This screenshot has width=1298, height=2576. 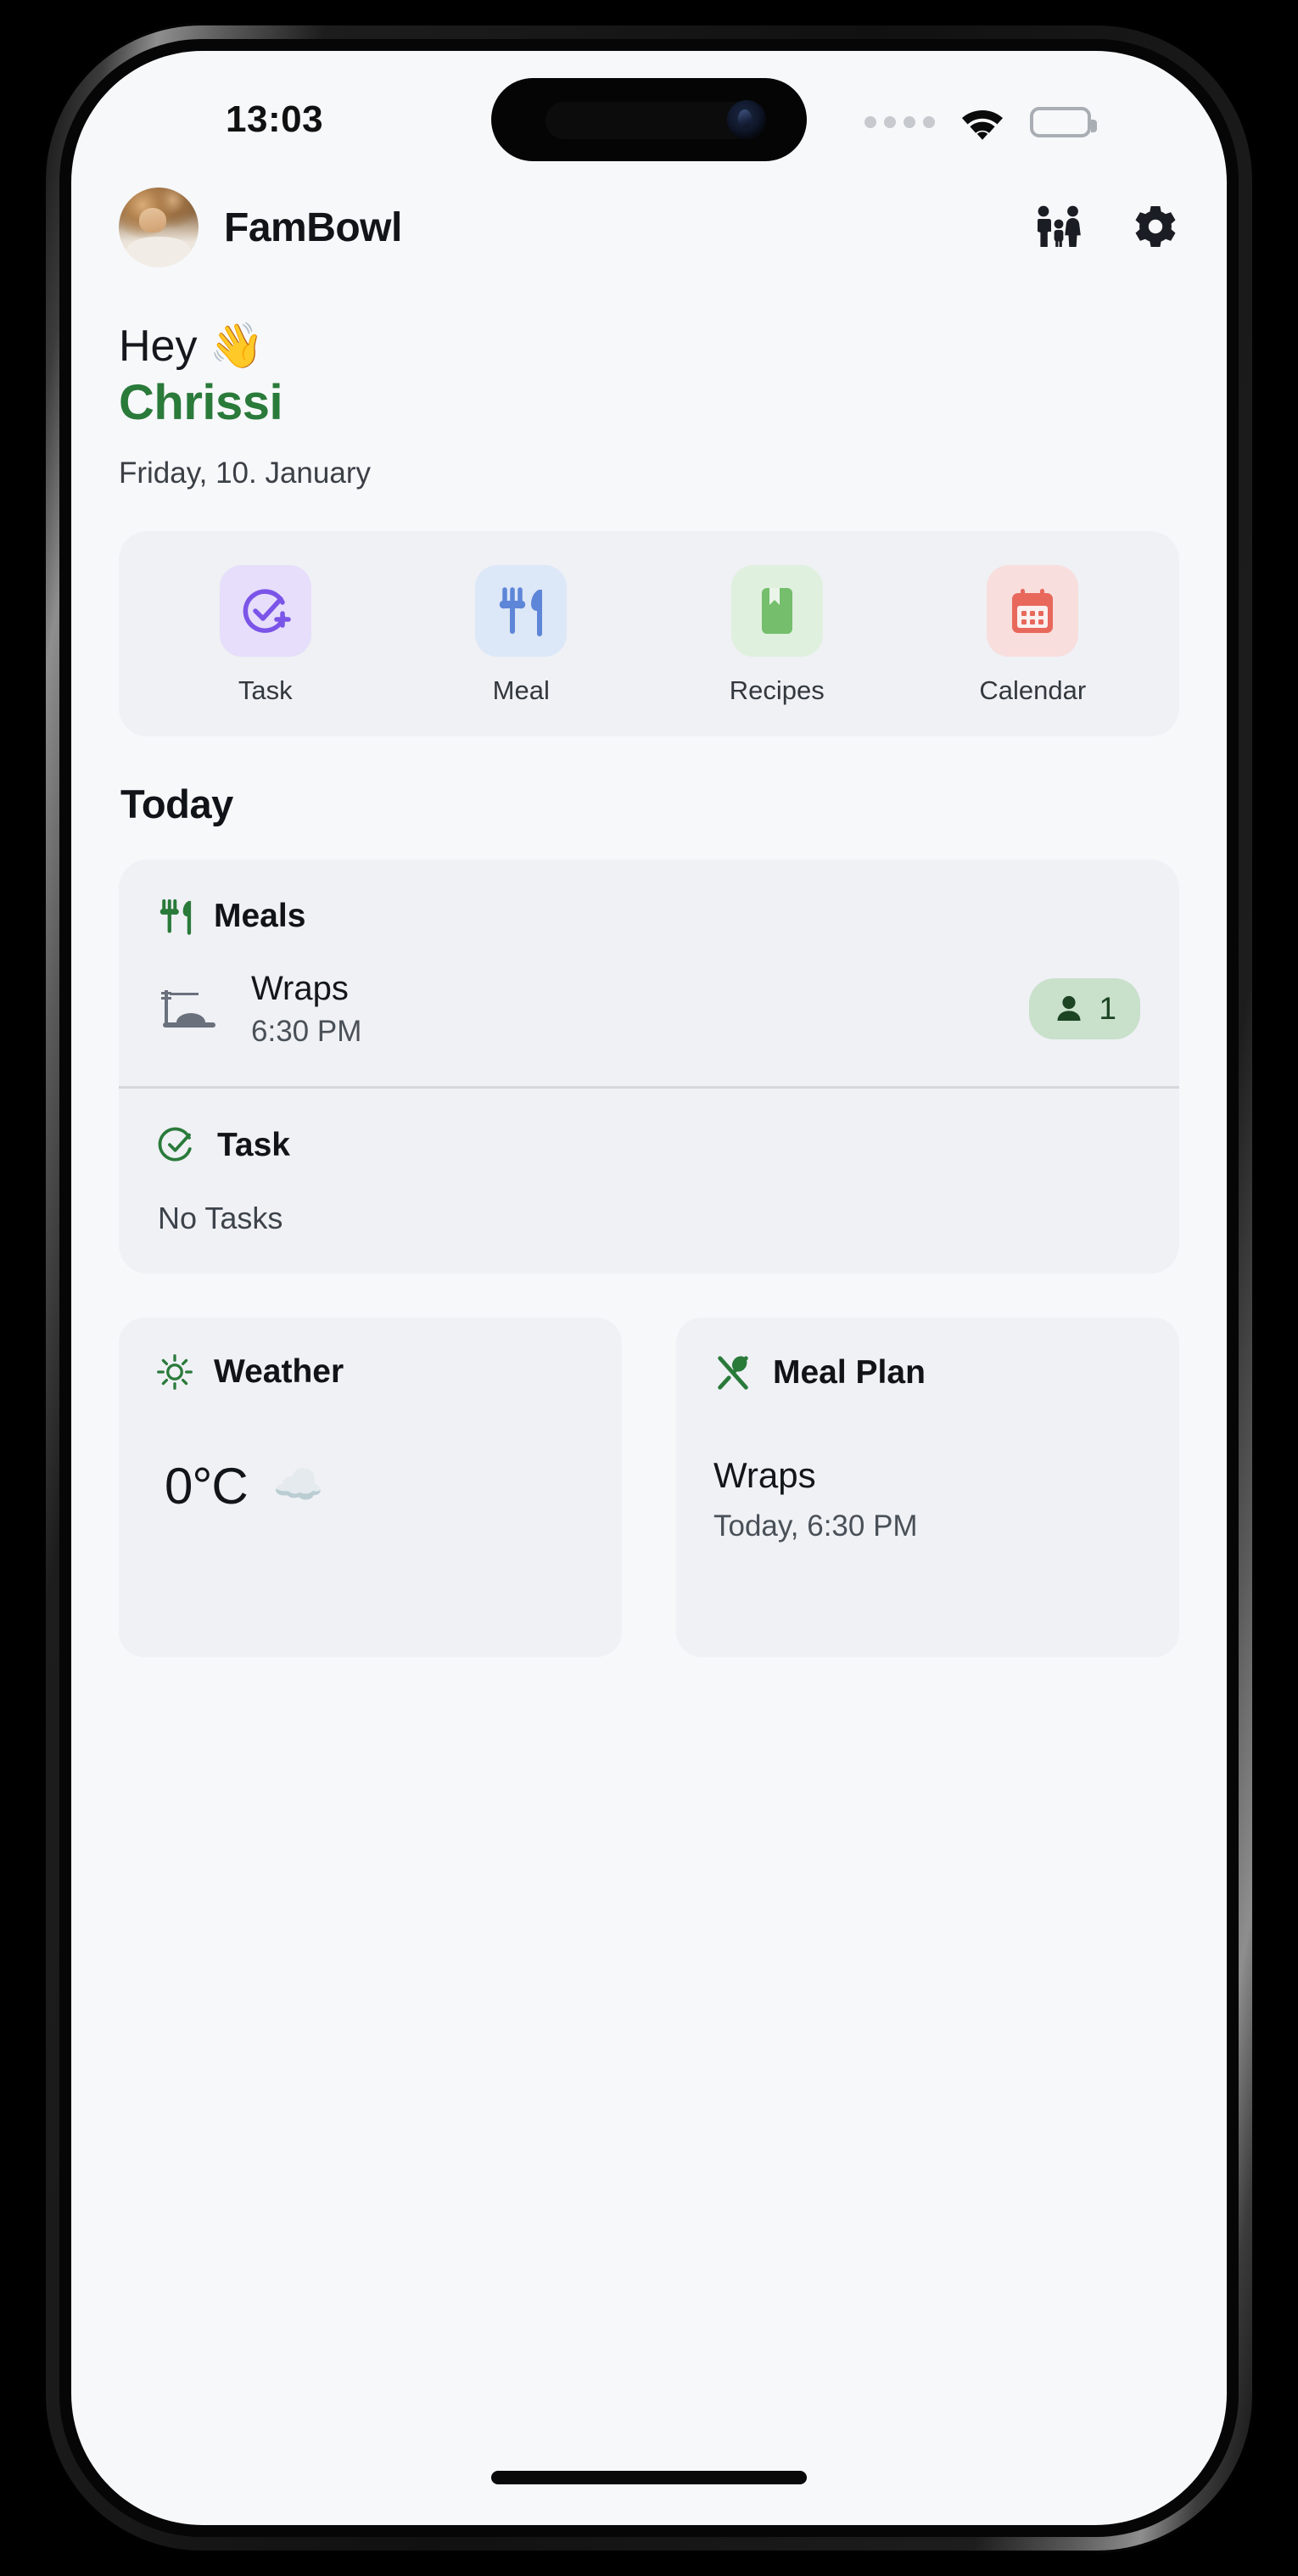 I want to click on quick-actions-bar: Task Meal Recipes Calendar, so click(x=649, y=633).